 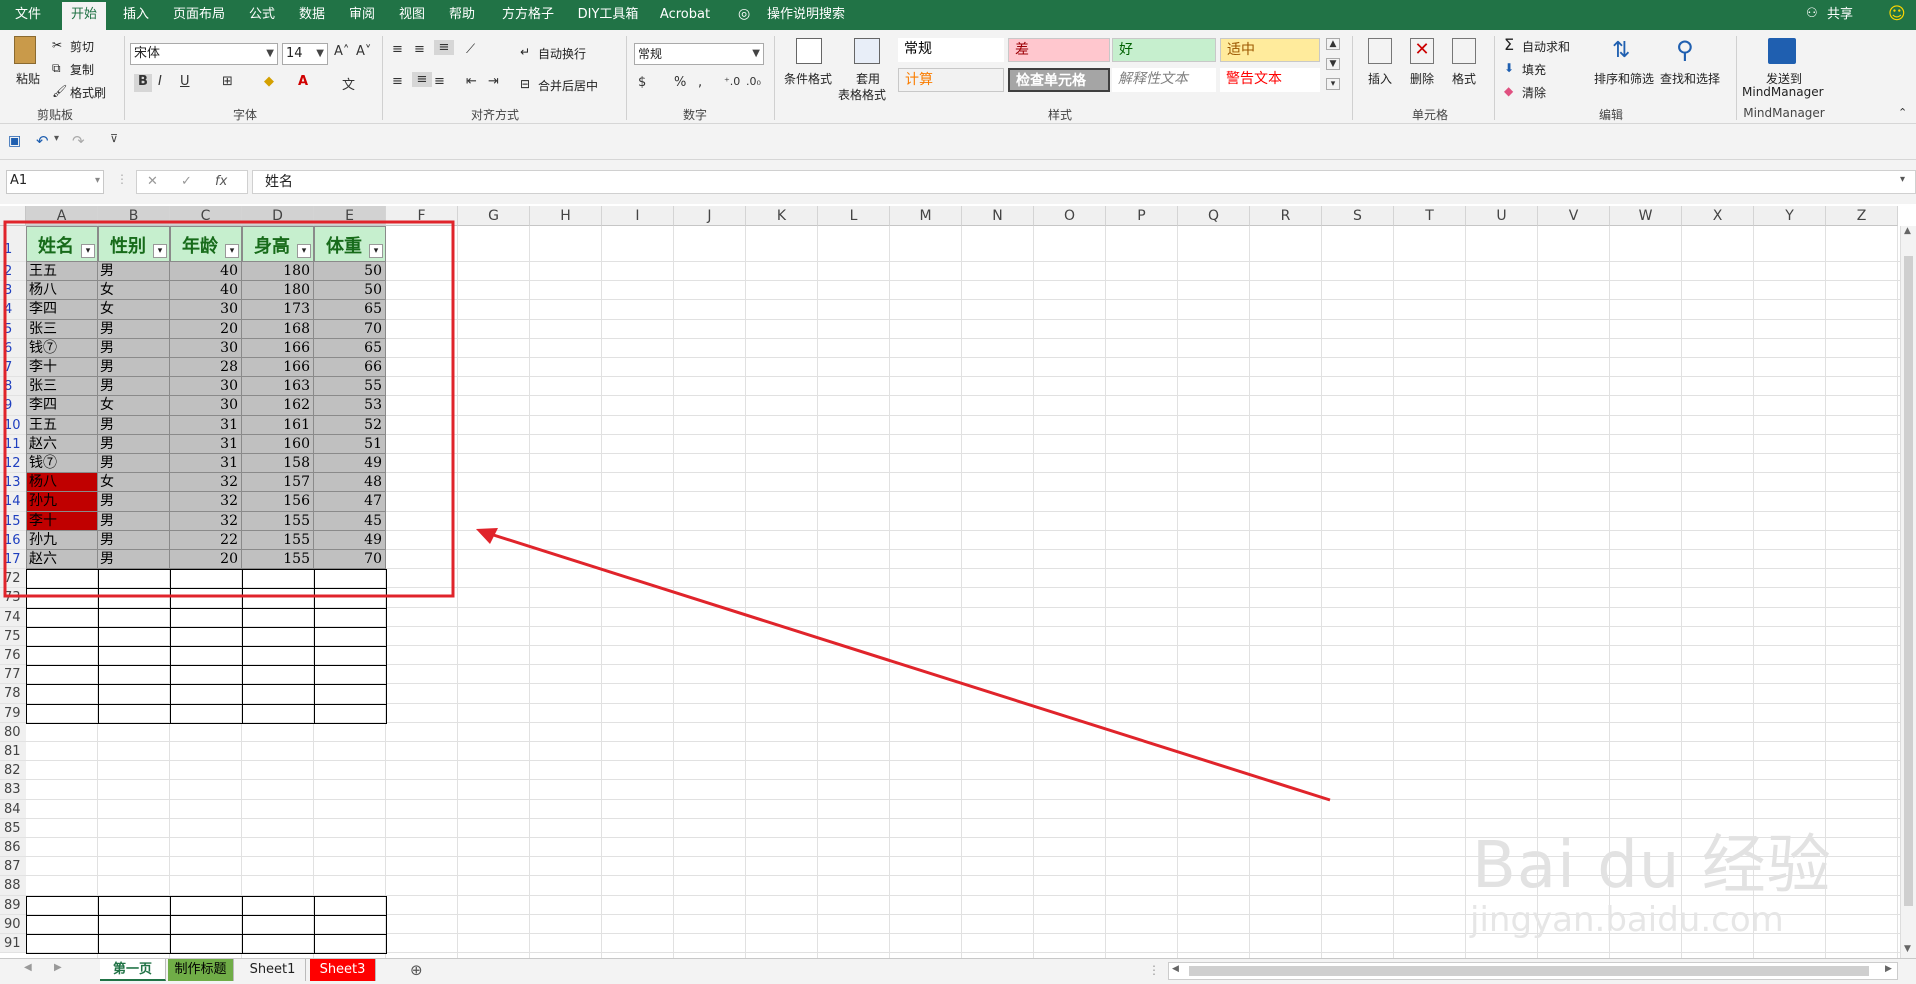 I want to click on mindmanager-icon, so click(x=1782, y=51).